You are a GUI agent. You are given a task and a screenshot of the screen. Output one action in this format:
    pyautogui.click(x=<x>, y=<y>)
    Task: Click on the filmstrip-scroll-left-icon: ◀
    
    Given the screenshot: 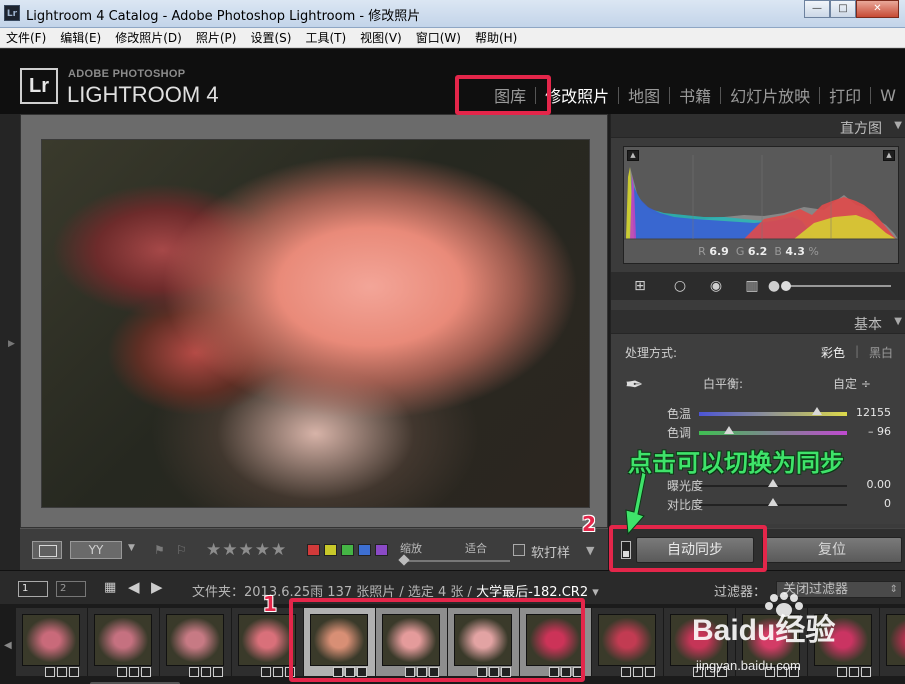 What is the action you would take?
    pyautogui.click(x=8, y=645)
    